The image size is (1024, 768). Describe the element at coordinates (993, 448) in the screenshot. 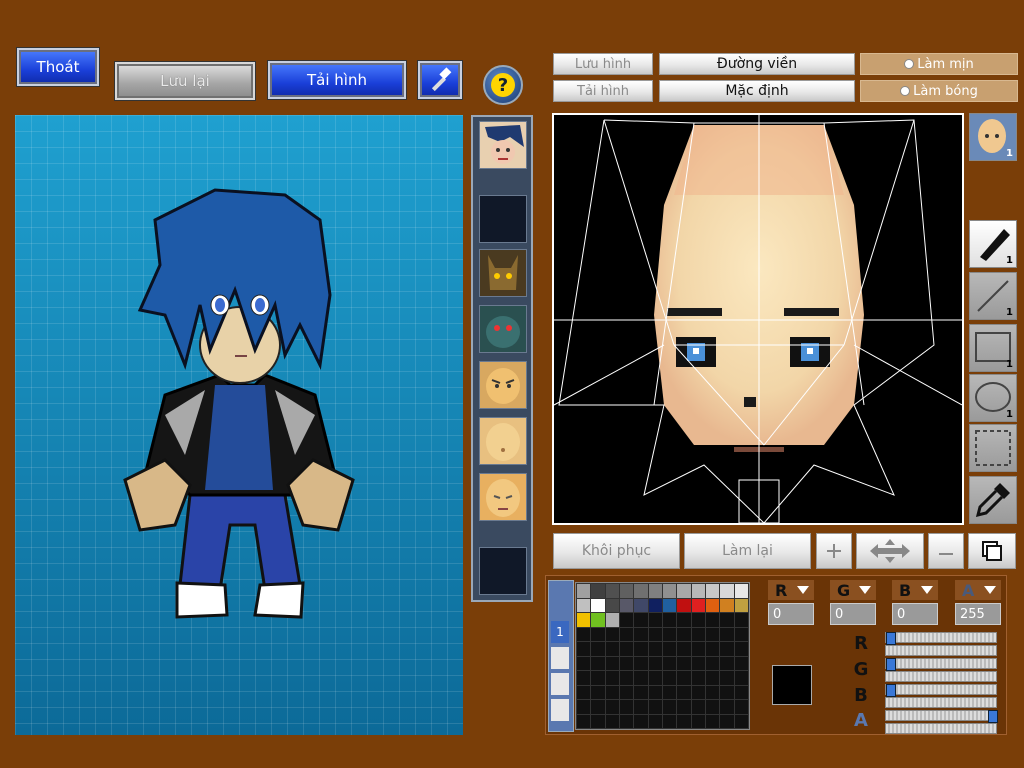

I see `select-tool` at that location.